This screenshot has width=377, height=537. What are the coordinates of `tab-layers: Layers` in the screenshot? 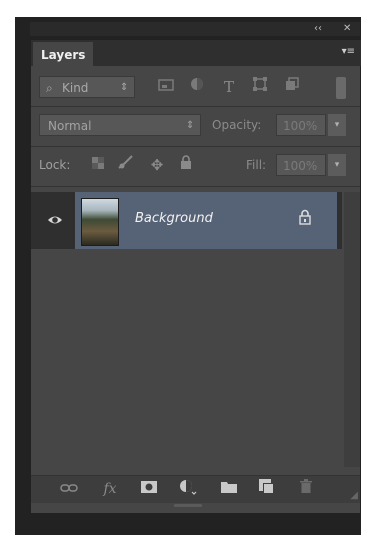 It's located at (63, 54).